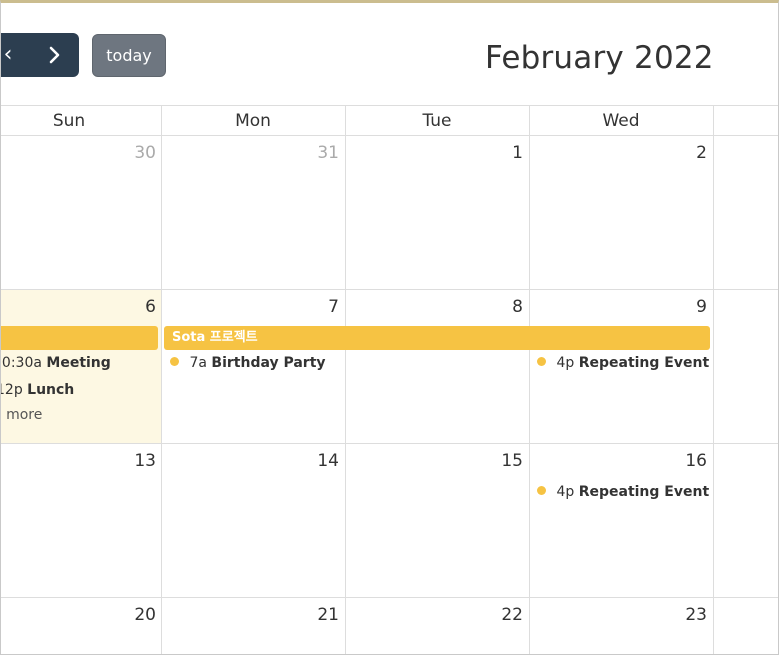 This screenshot has height=657, width=781. What do you see at coordinates (618, 153) in the screenshot?
I see `day-number: 2` at bounding box center [618, 153].